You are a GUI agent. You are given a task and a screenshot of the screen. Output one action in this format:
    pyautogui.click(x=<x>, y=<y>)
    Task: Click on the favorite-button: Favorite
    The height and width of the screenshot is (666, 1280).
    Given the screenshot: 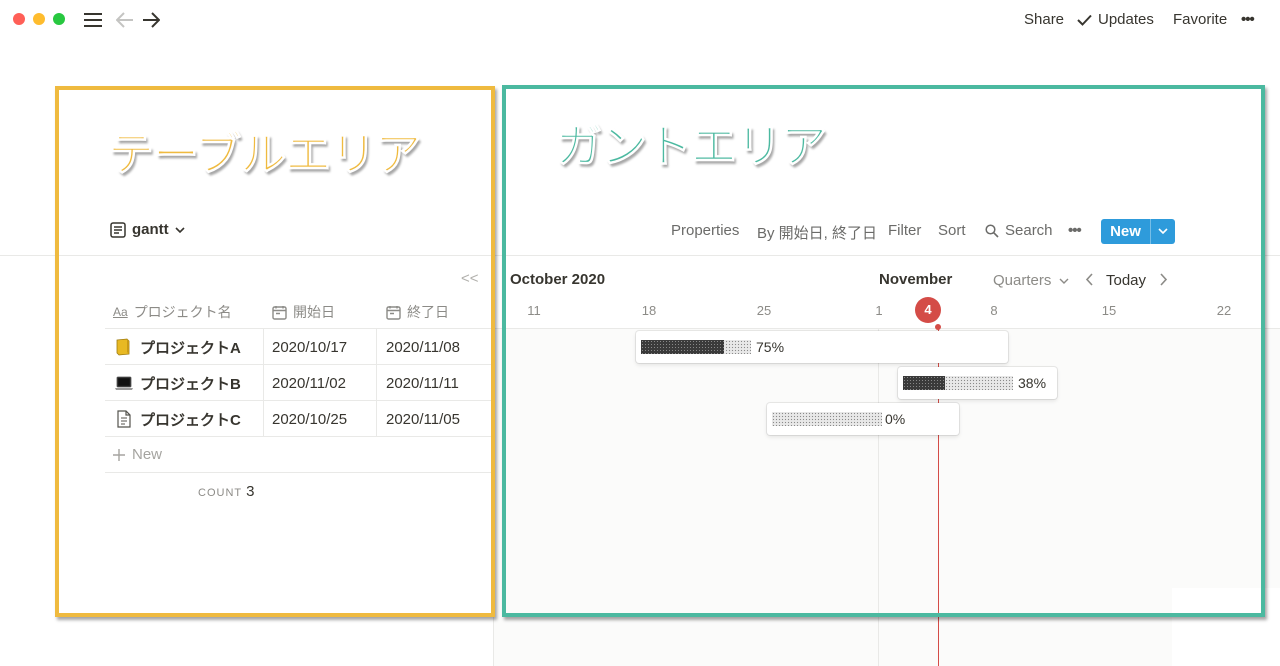 What is the action you would take?
    pyautogui.click(x=1200, y=19)
    